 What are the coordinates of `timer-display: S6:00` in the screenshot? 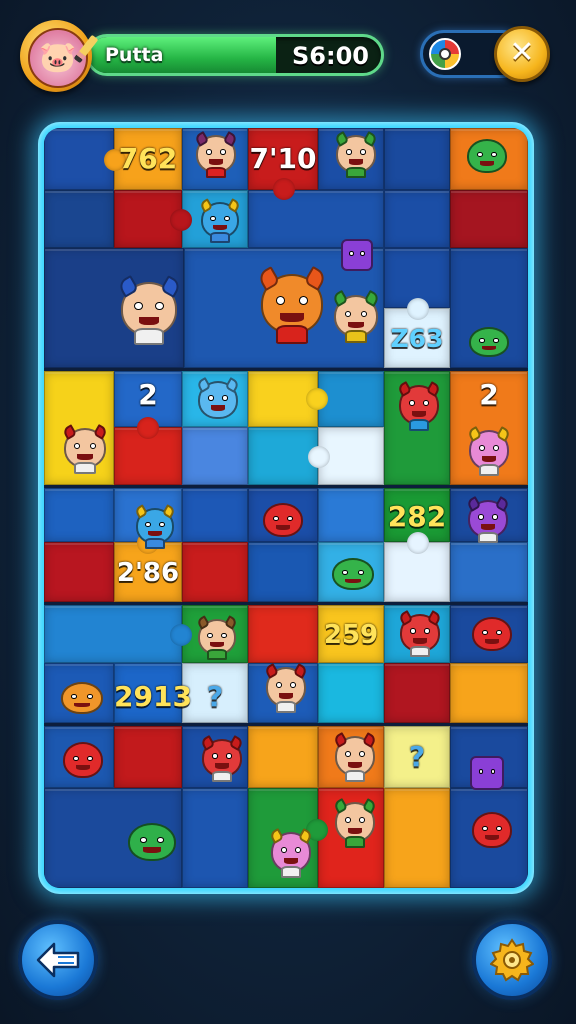 It's located at (330, 56).